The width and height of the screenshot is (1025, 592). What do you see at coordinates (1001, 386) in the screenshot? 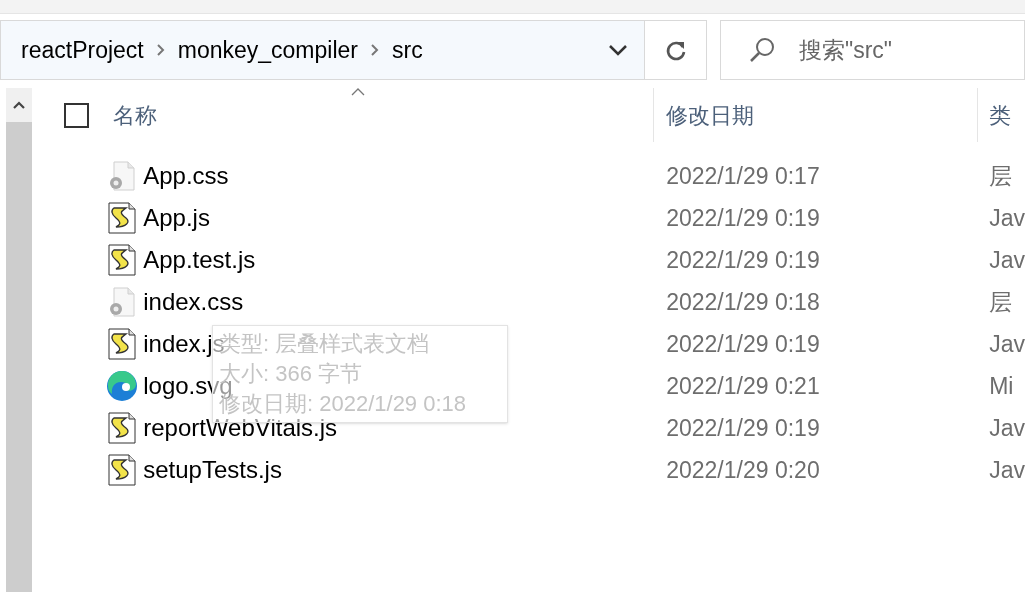
I see `file-type: Mi` at bounding box center [1001, 386].